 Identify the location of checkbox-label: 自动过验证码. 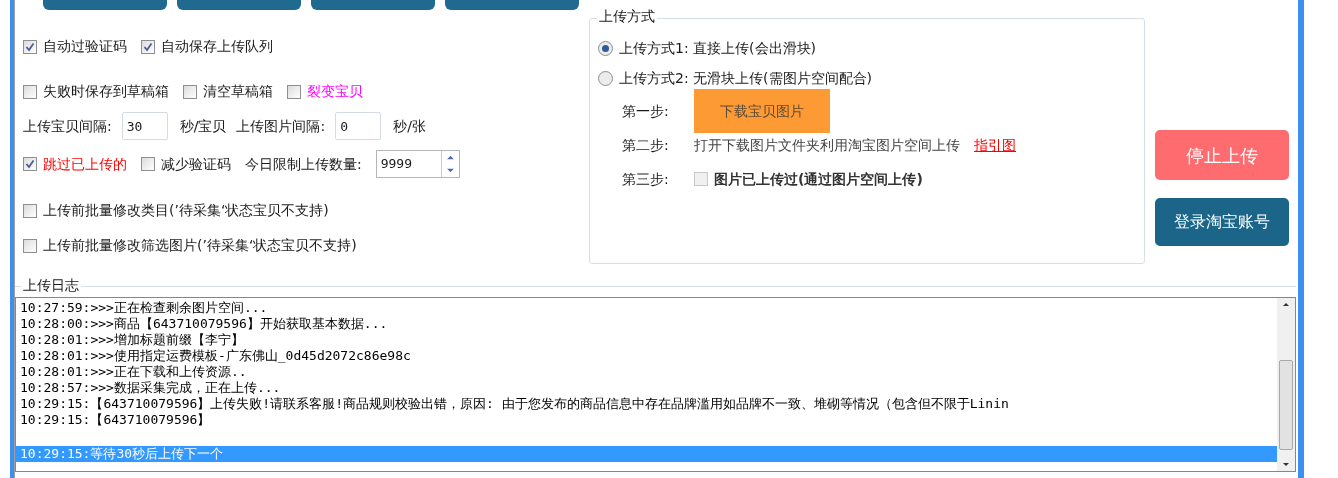
(85, 46).